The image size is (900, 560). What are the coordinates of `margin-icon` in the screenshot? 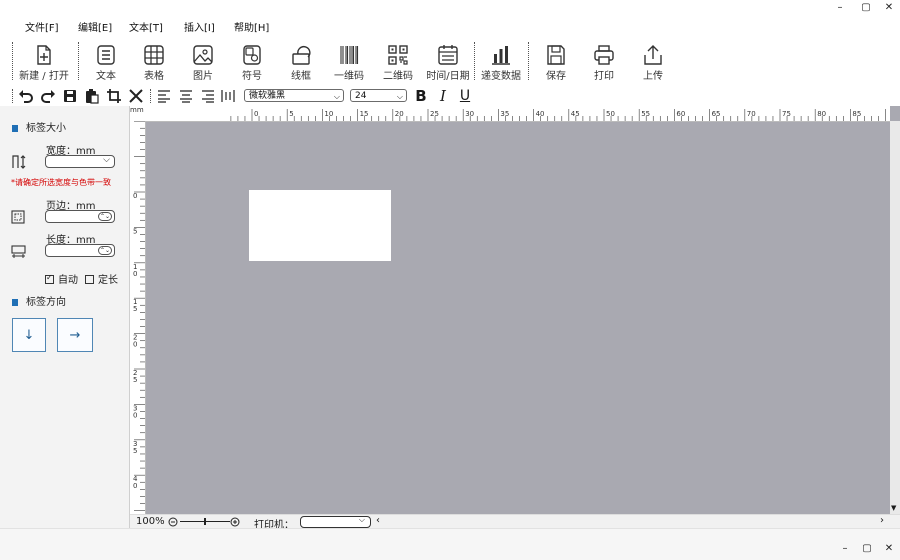 It's located at (18, 217).